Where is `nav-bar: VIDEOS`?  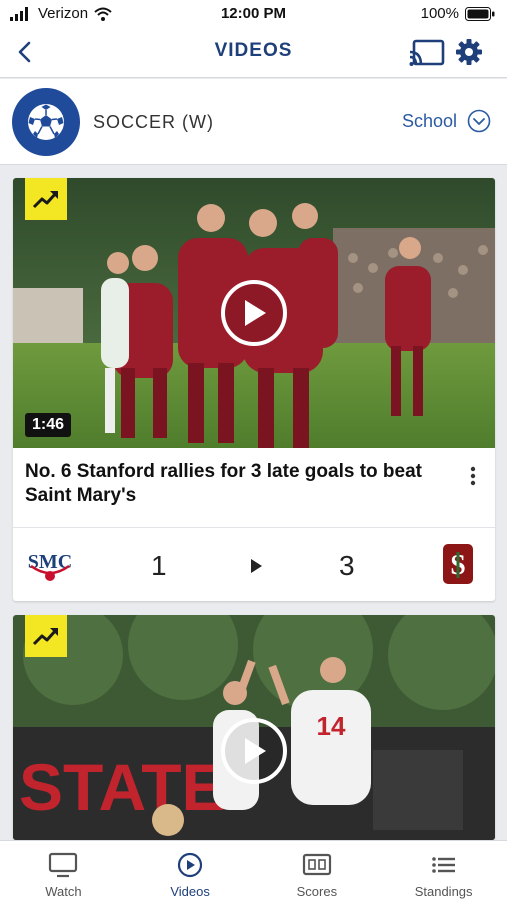 nav-bar: VIDEOS is located at coordinates (253, 53).